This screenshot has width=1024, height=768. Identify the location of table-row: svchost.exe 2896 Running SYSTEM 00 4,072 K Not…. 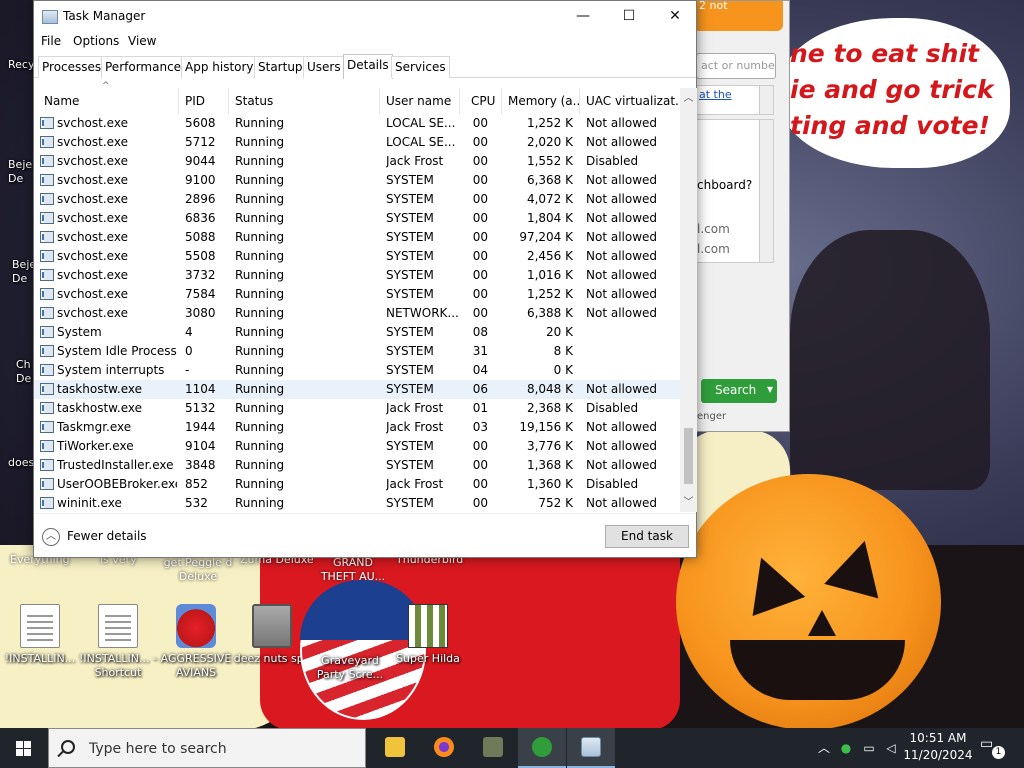
(357, 199).